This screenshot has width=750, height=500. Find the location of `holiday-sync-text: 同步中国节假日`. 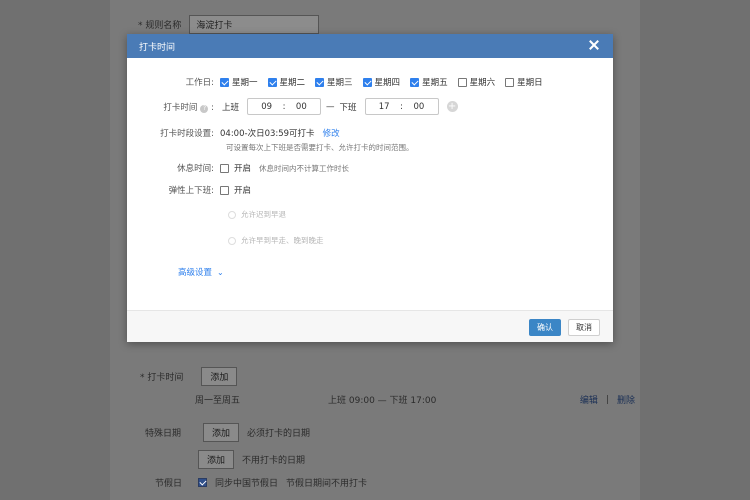

holiday-sync-text: 同步中国节假日 is located at coordinates (247, 484).